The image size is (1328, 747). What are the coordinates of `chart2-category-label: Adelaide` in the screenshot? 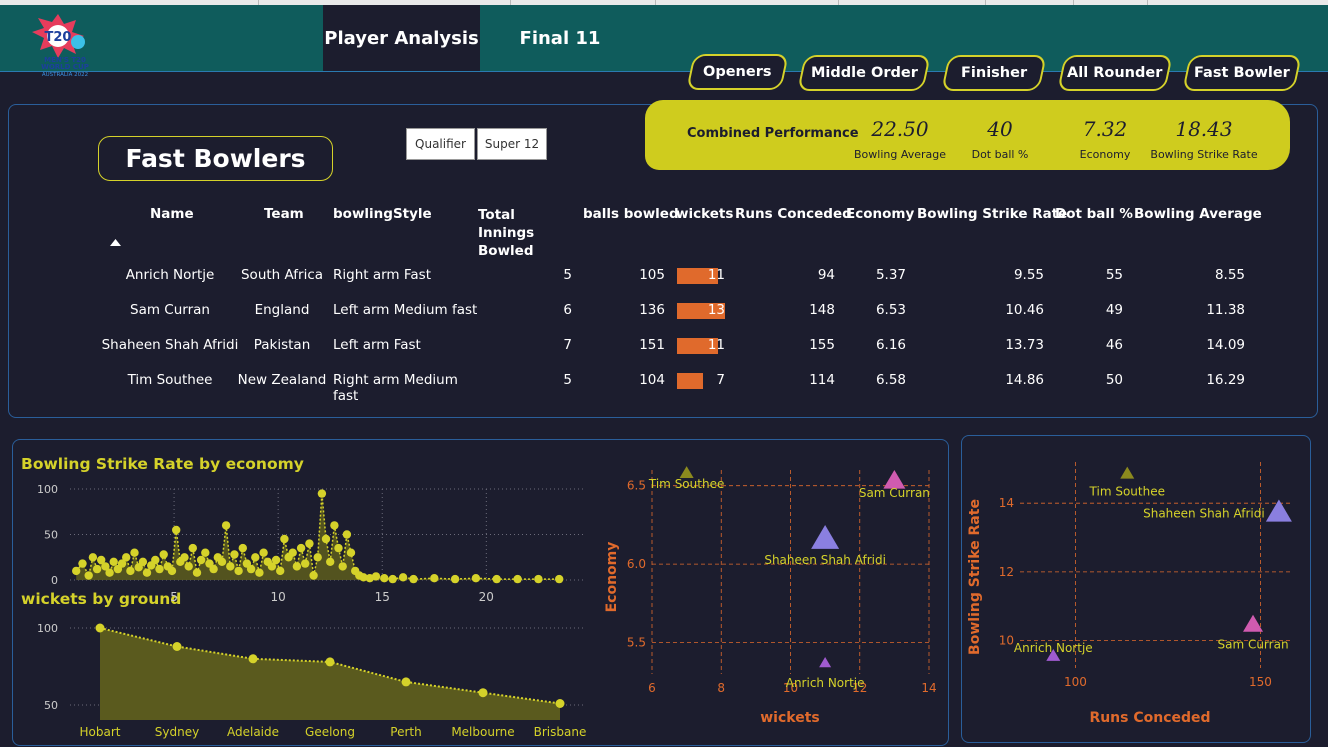 It's located at (253, 732).